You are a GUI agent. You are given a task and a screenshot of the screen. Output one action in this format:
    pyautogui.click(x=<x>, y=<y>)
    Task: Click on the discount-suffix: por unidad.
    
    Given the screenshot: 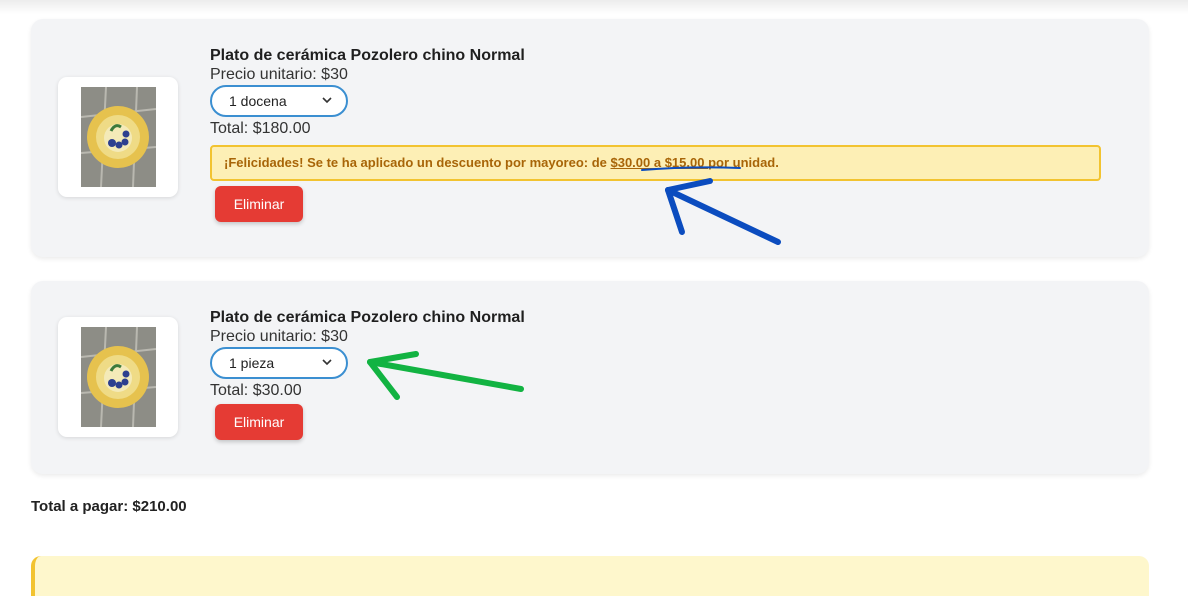 What is the action you would take?
    pyautogui.click(x=743, y=162)
    